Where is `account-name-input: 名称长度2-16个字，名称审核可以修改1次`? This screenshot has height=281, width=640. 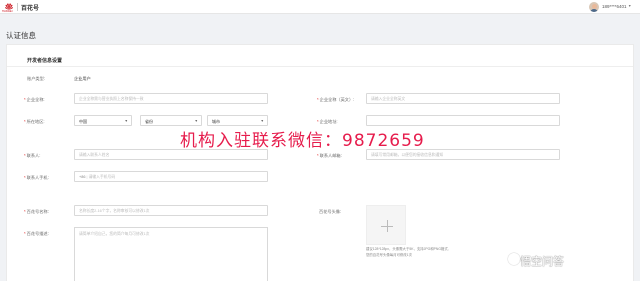 account-name-input: 名称长度2-16个字，名称审核可以修改1次 is located at coordinates (171, 210).